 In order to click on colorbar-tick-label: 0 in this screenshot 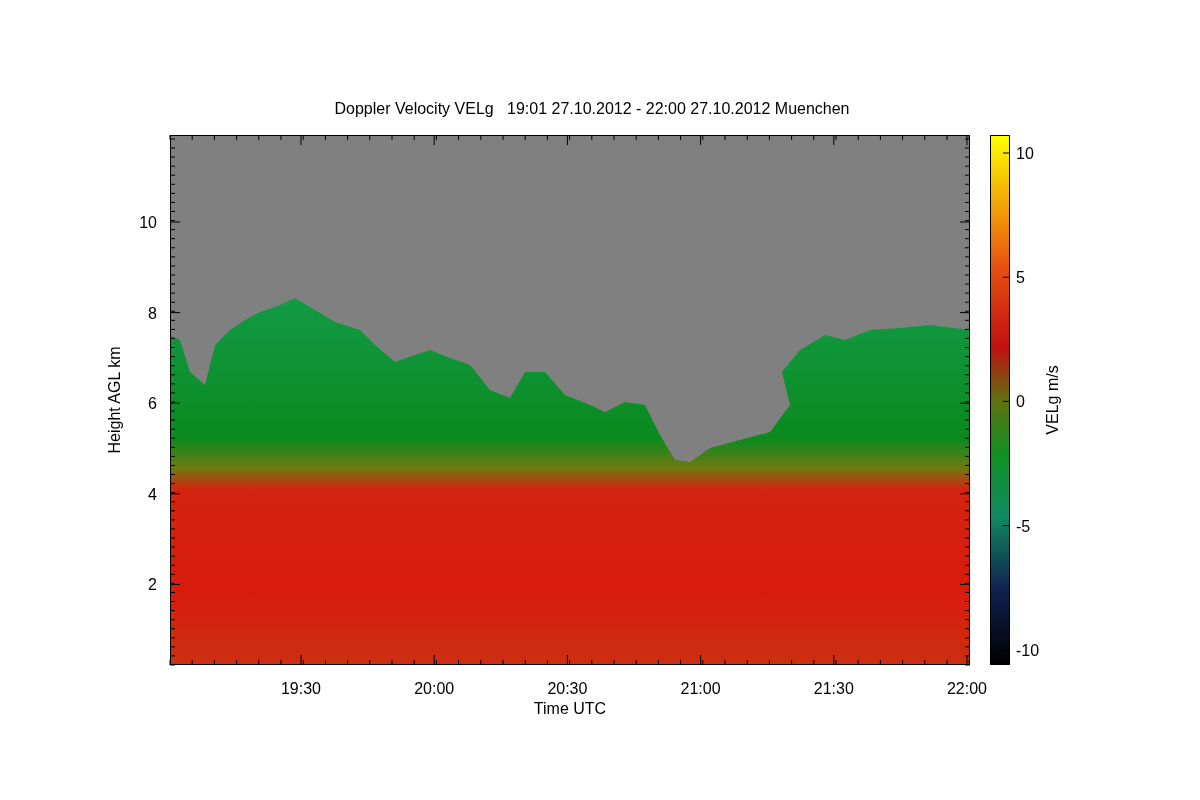, I will do `click(1020, 402)`.